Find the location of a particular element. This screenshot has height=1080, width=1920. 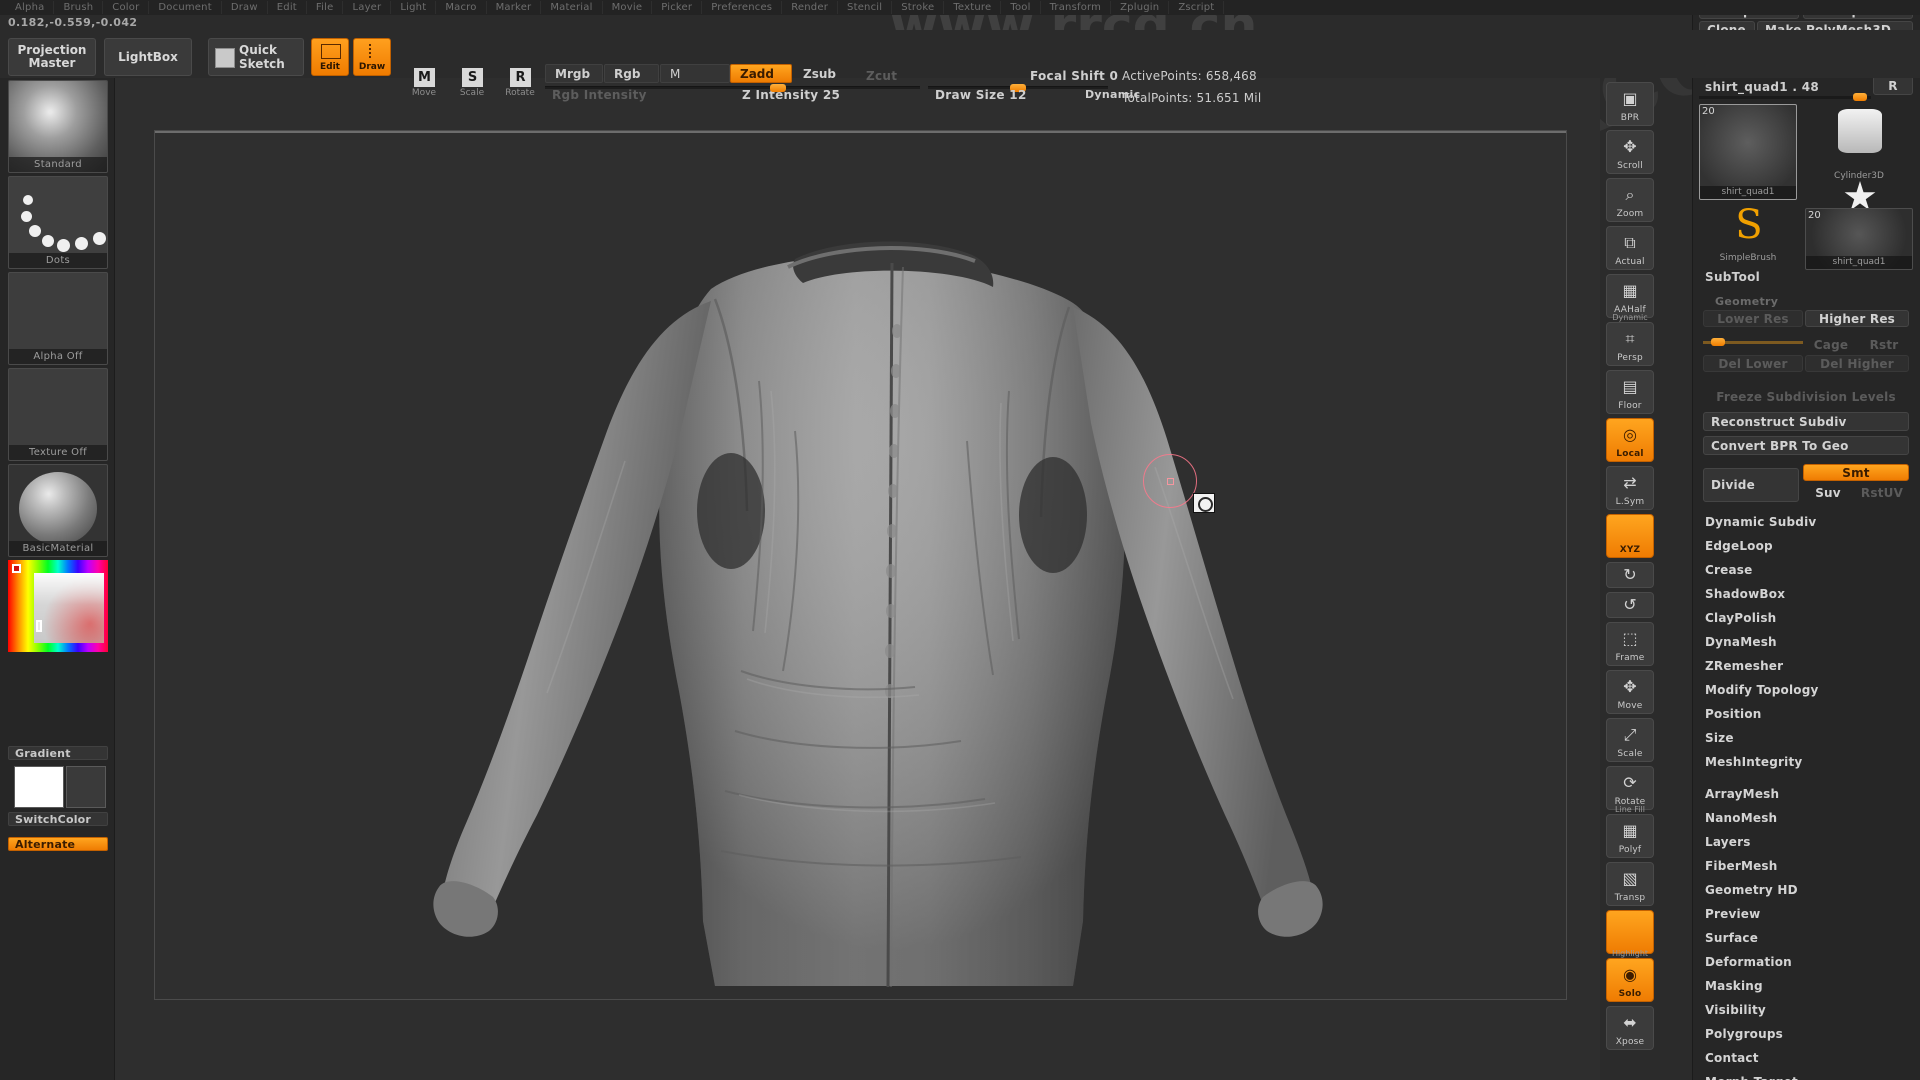

gradient-button: Gradient is located at coordinates (58, 753).